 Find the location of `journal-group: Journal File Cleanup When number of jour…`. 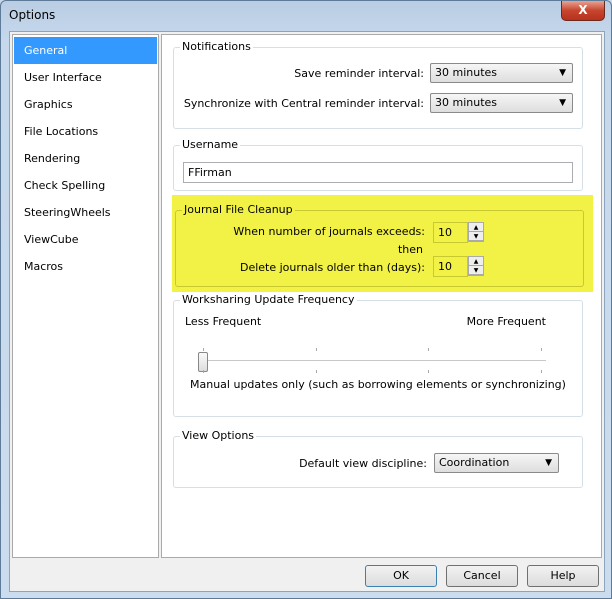

journal-group: Journal File Cleanup When number of jour… is located at coordinates (379, 245).